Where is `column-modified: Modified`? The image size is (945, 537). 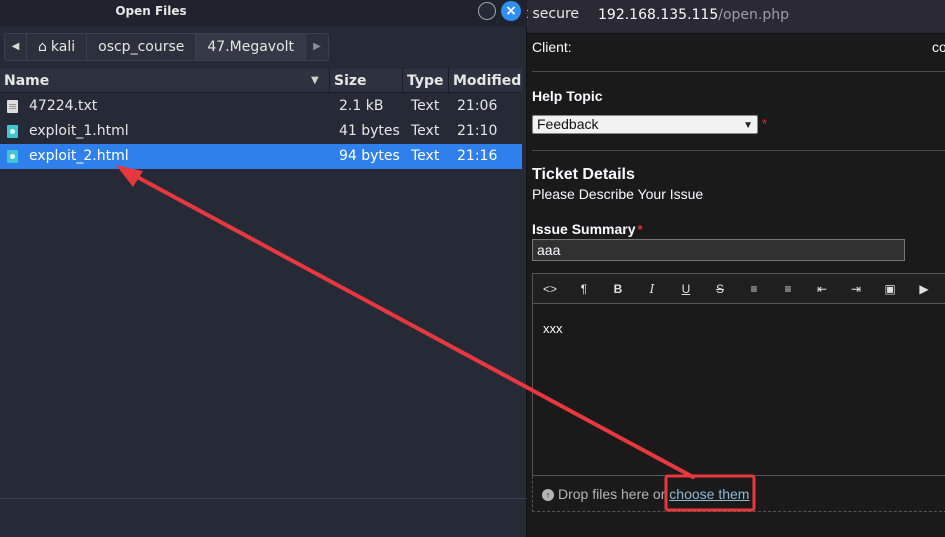
column-modified: Modified is located at coordinates (485, 81).